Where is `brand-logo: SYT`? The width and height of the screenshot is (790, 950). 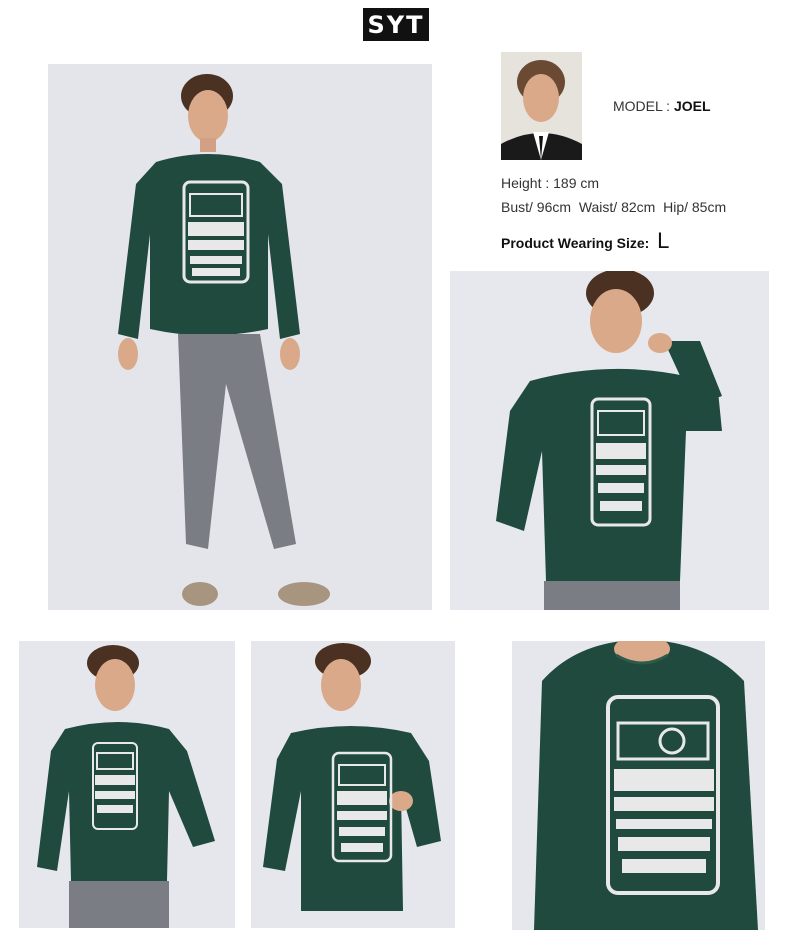
brand-logo: SYT is located at coordinates (396, 24).